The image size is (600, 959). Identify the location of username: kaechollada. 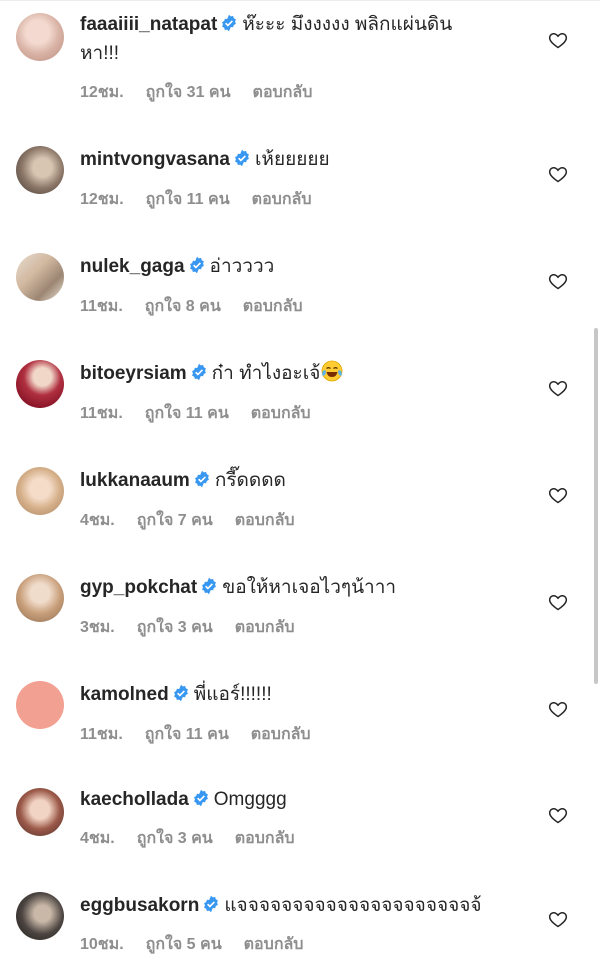
(134, 799).